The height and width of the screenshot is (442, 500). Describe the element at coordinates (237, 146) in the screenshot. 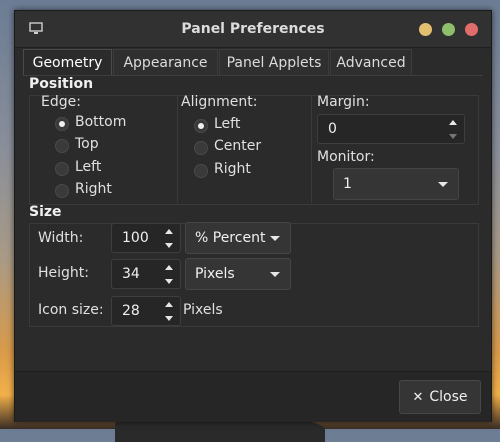

I see `alignment-center-label: Center` at that location.